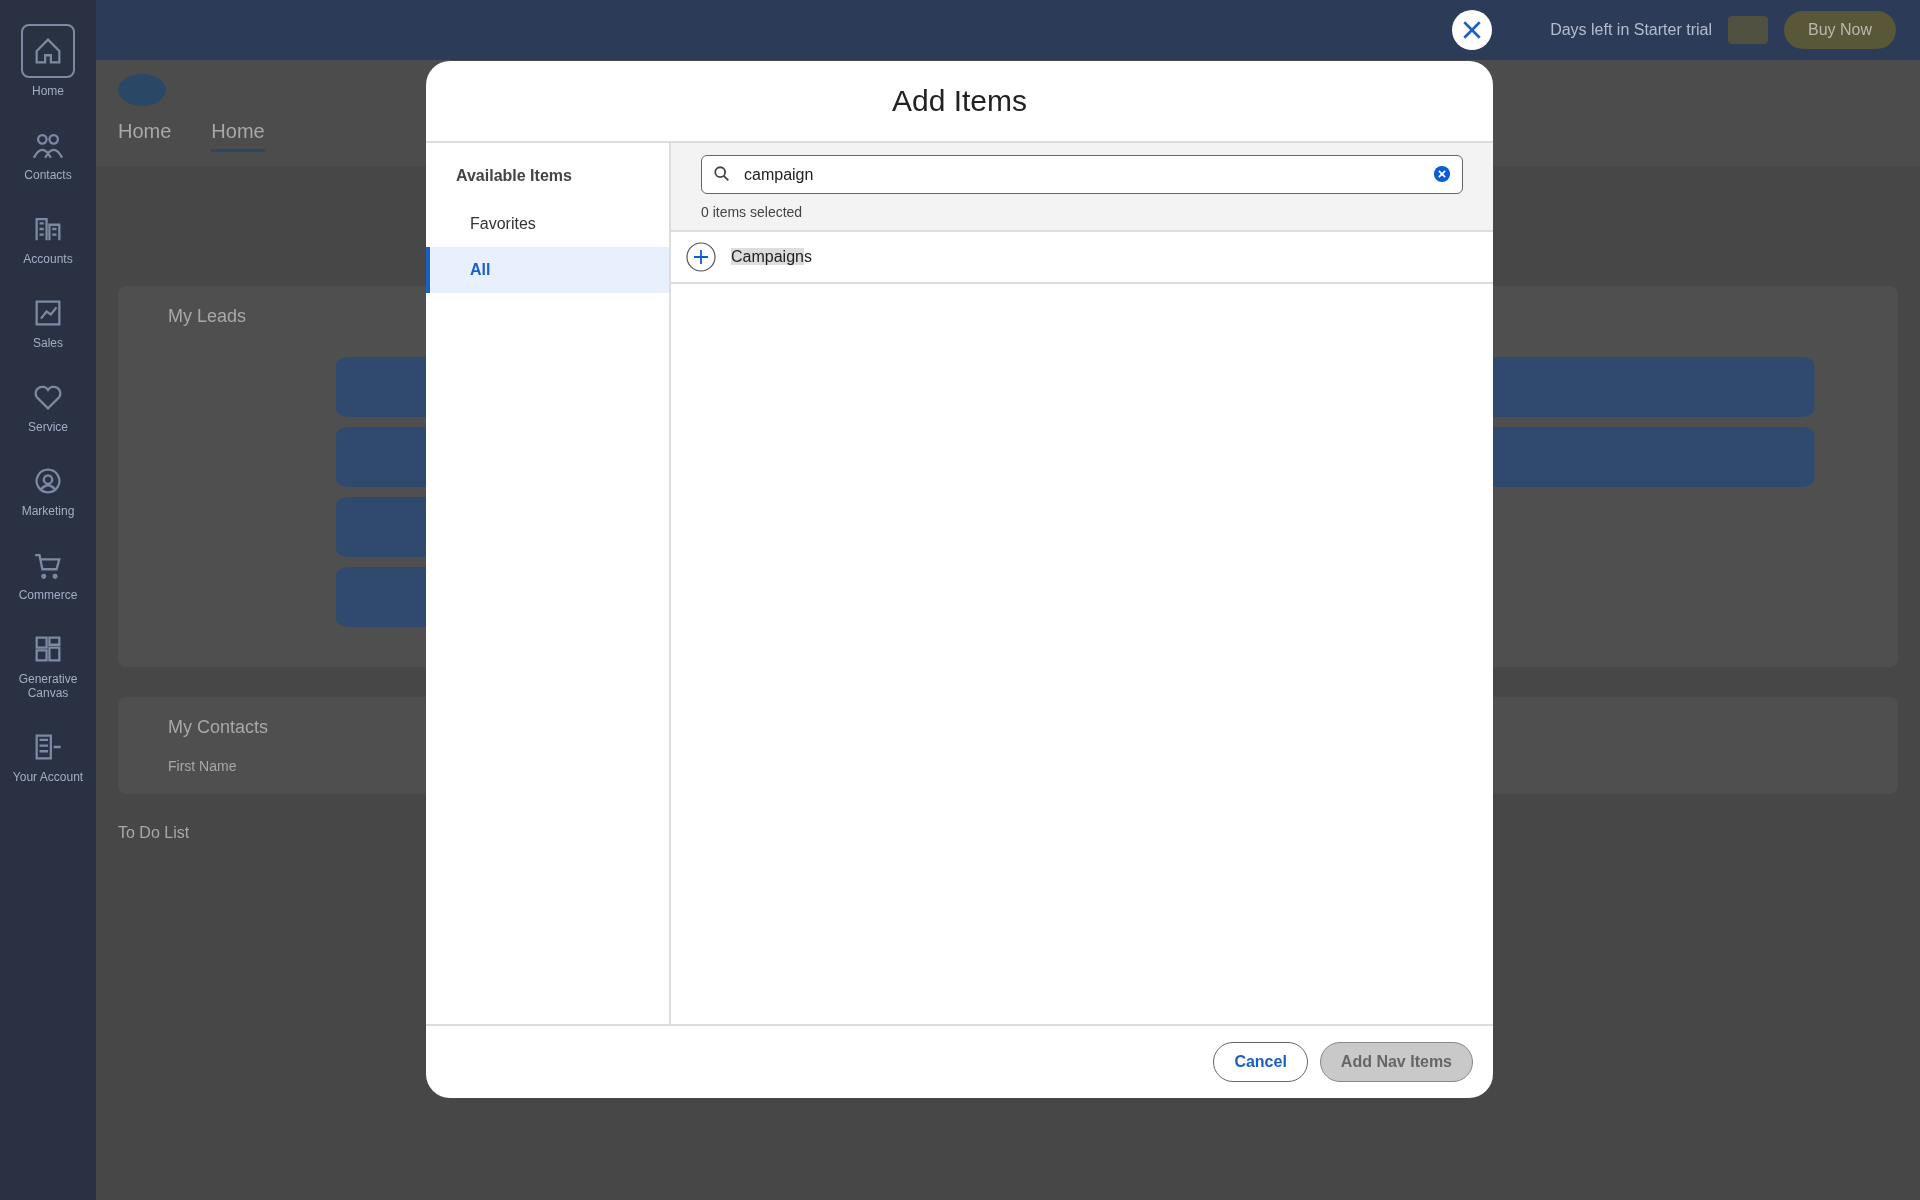  Describe the element at coordinates (219, 727) in the screenshot. I see `card-title: My Contacts` at that location.